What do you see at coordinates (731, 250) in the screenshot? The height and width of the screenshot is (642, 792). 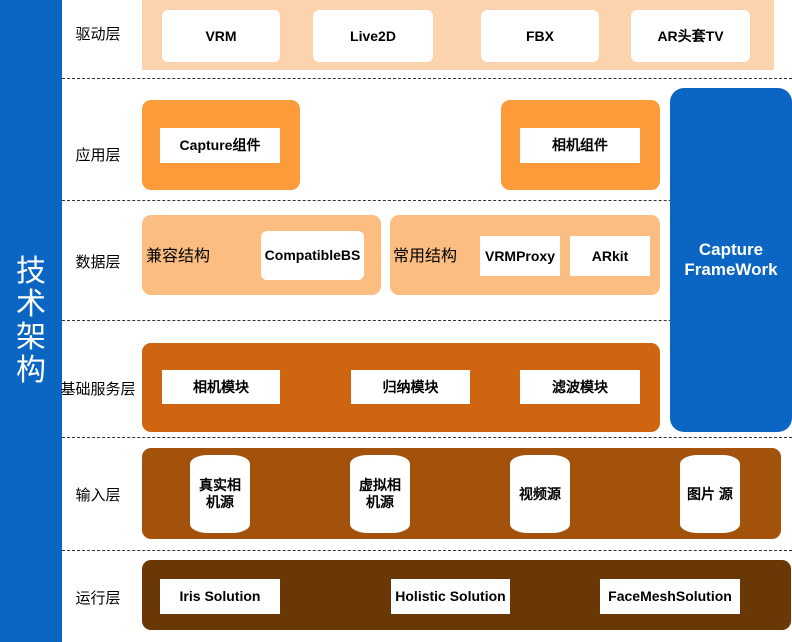 I see `framework-title-line1: Capture` at bounding box center [731, 250].